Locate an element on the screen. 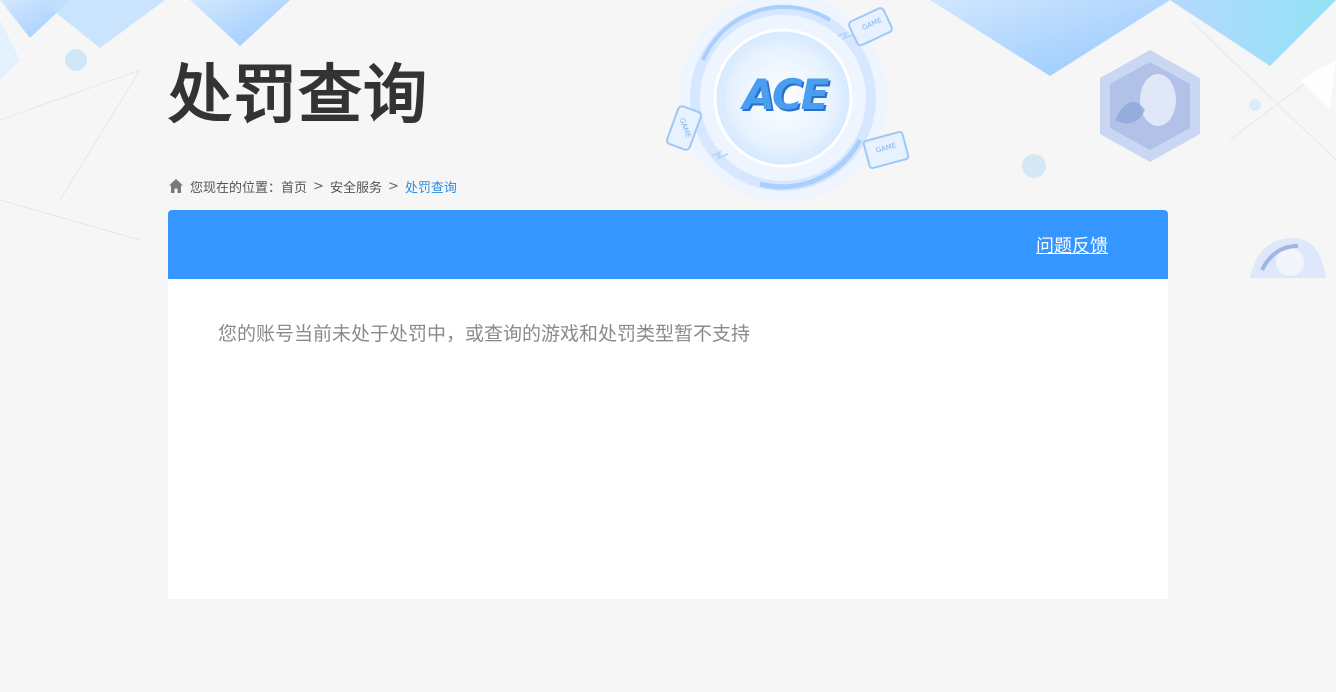 This screenshot has width=1336, height=692. ace-logo: ACE is located at coordinates (785, 94).